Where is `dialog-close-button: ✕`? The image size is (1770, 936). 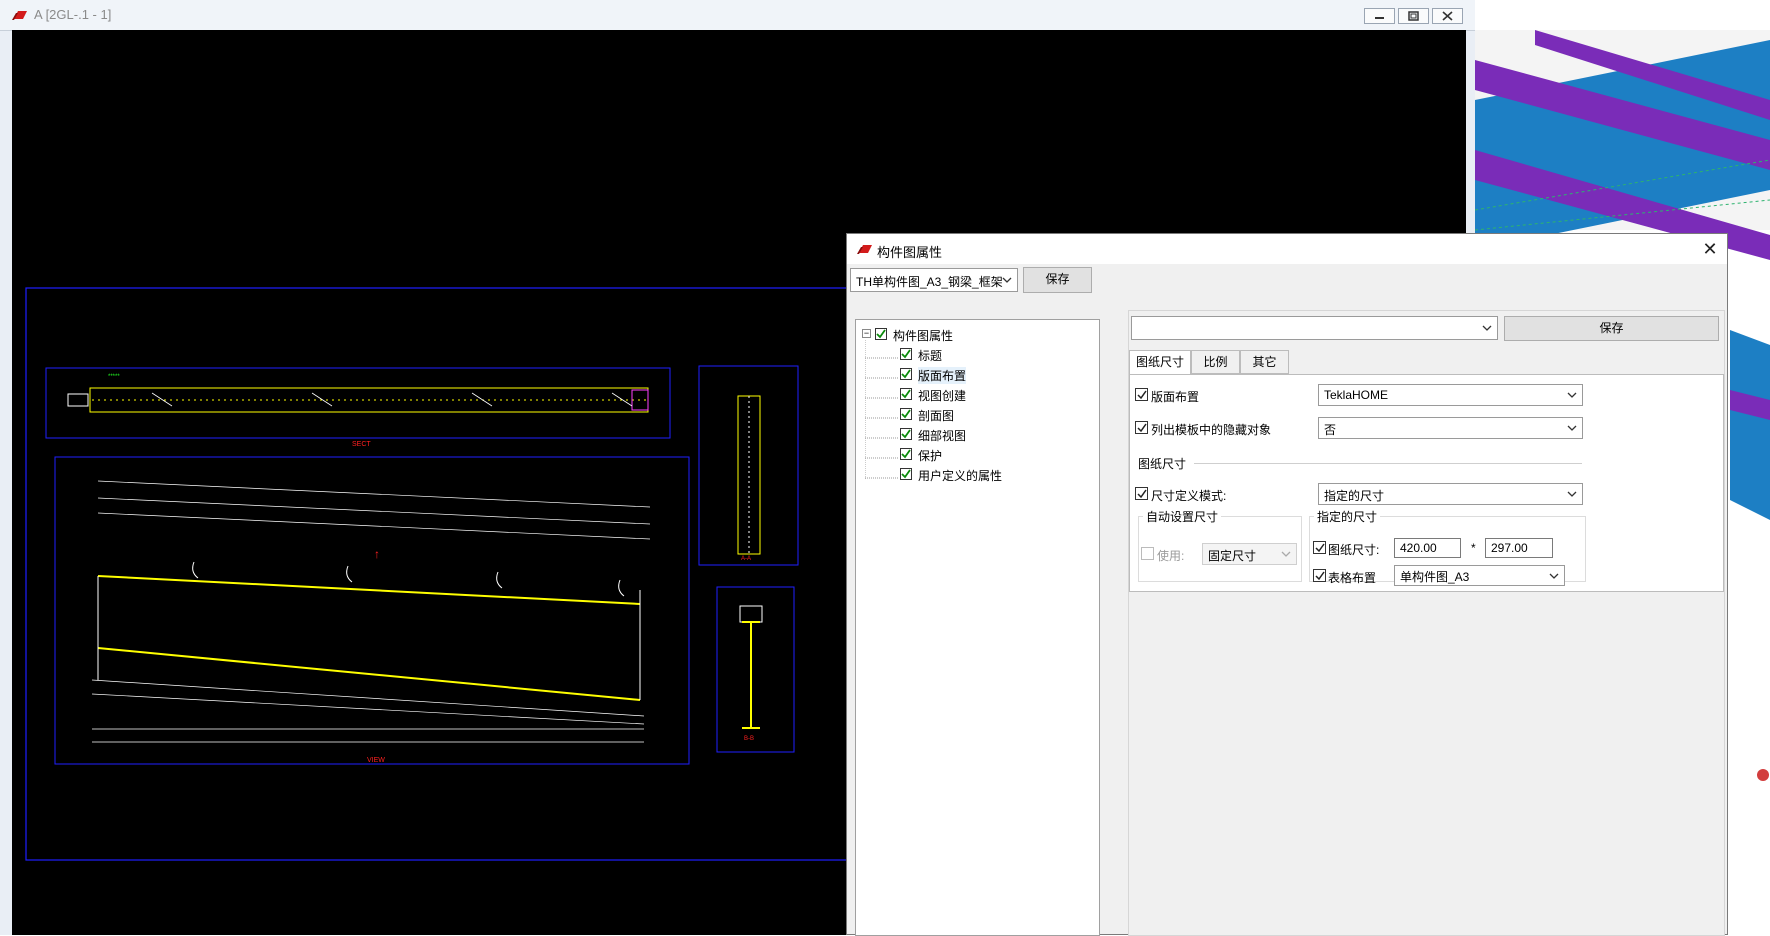
dialog-close-button: ✕ is located at coordinates (1710, 249).